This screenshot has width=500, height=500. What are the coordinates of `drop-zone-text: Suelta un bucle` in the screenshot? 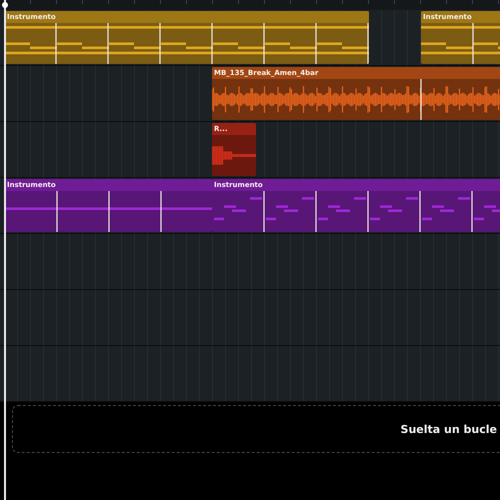 It's located at (448, 429).